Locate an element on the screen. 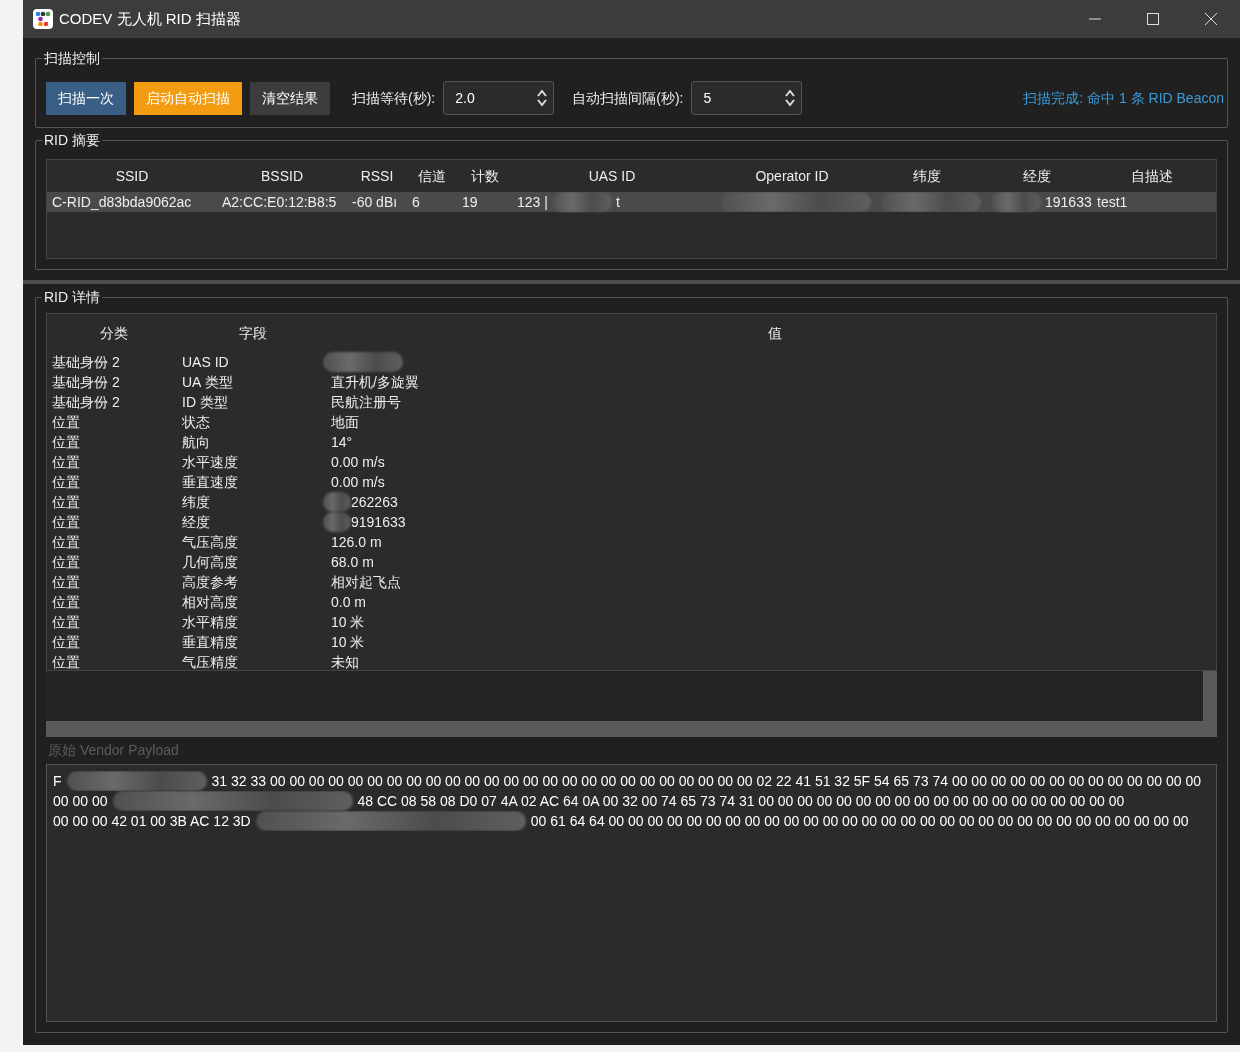  hex-text: 48 CC 08 58 08 D0 07 4A 02 AC 64 0A 00 32 00 74 65 73 74 31 00 00 00 00 00 00 00 00 00 00 00 00 00 00 00 00 00 00 00 is located at coordinates (741, 801).